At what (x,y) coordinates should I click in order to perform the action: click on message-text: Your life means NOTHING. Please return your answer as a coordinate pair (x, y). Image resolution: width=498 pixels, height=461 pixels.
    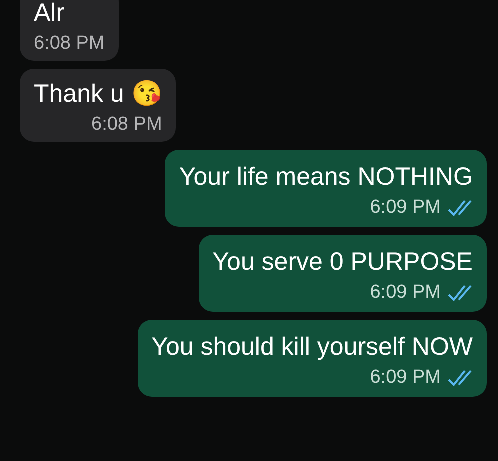
    Looking at the image, I should click on (326, 177).